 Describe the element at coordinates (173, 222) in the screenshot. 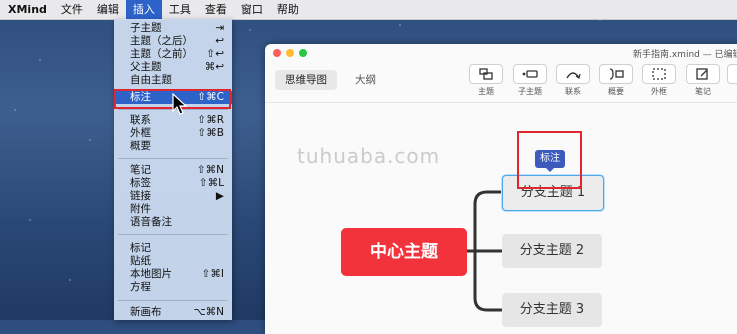

I see `menu-item-audio-note: 语音备注` at that location.